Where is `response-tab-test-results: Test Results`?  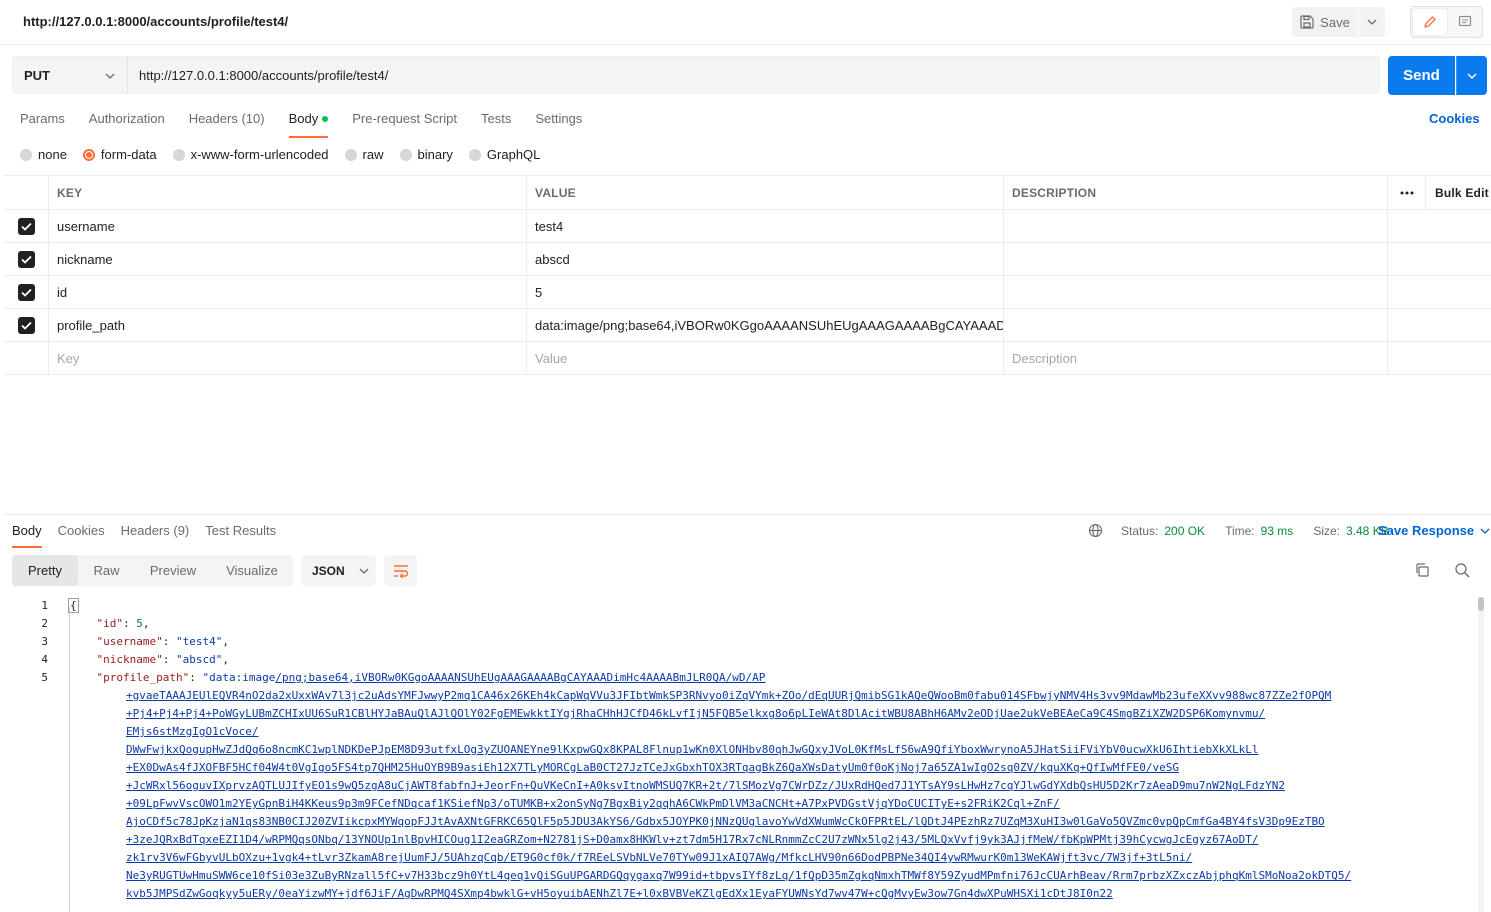 response-tab-test-results: Test Results is located at coordinates (240, 535).